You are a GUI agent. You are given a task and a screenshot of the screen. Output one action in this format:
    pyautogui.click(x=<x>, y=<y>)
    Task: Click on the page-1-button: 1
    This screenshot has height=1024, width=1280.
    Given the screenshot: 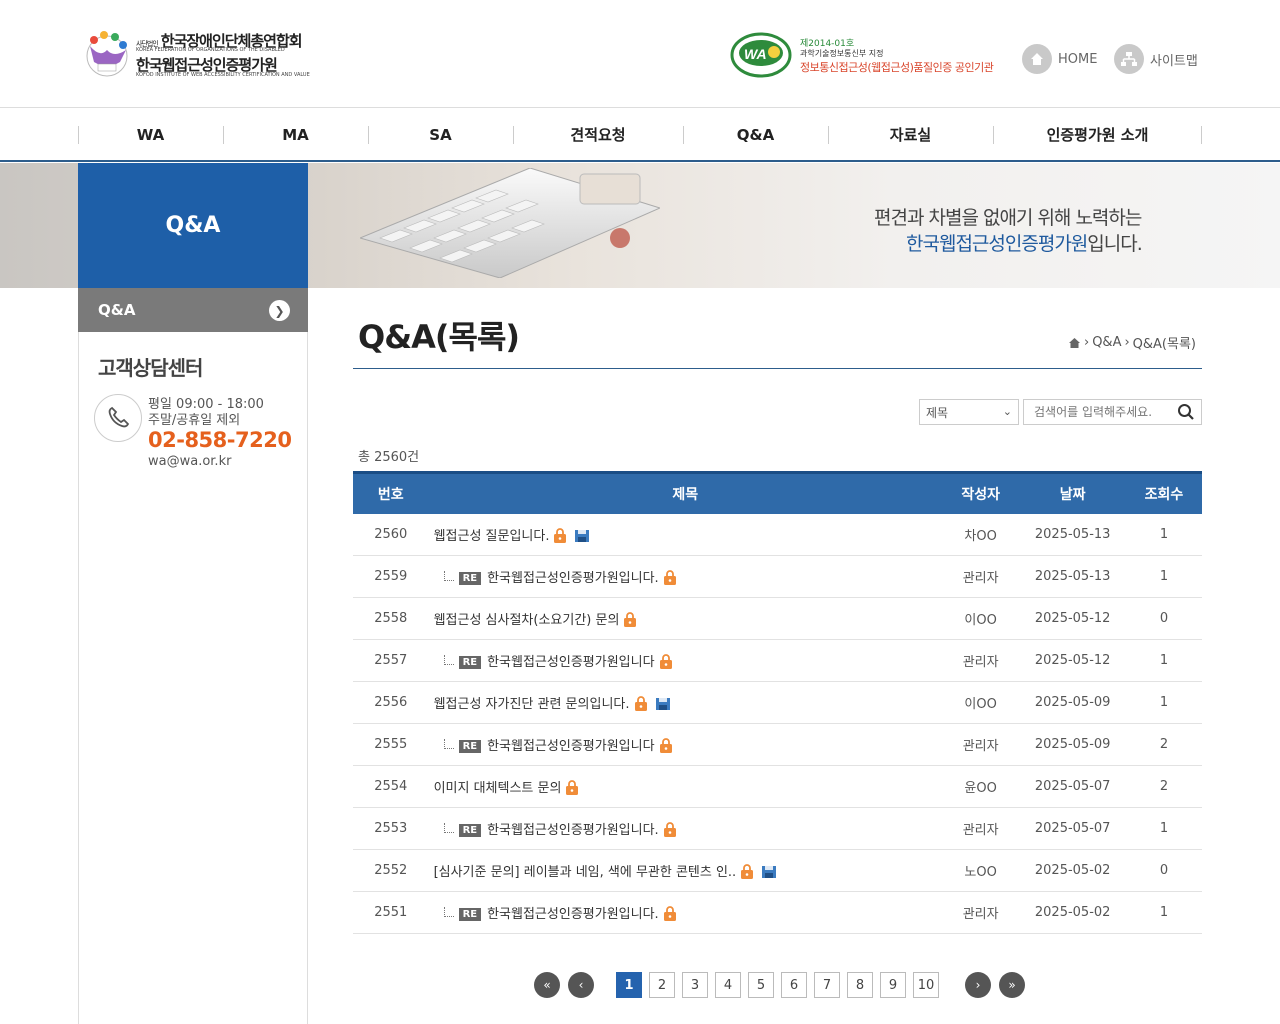 What is the action you would take?
    pyautogui.click(x=629, y=985)
    